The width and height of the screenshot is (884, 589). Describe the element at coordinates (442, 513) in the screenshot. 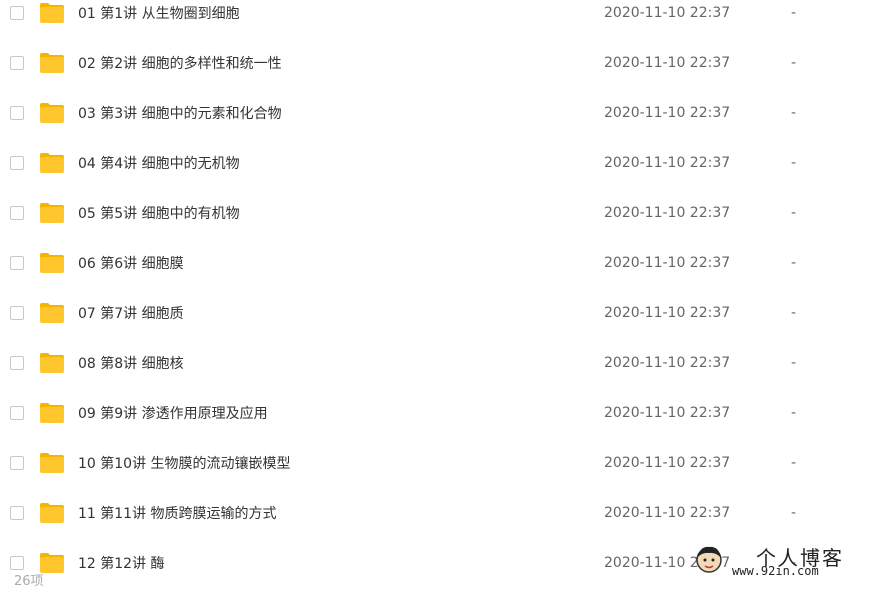

I see `file-row: 11 第11讲 物质跨膜运输的方式 2020-11-10 22:37 -` at that location.